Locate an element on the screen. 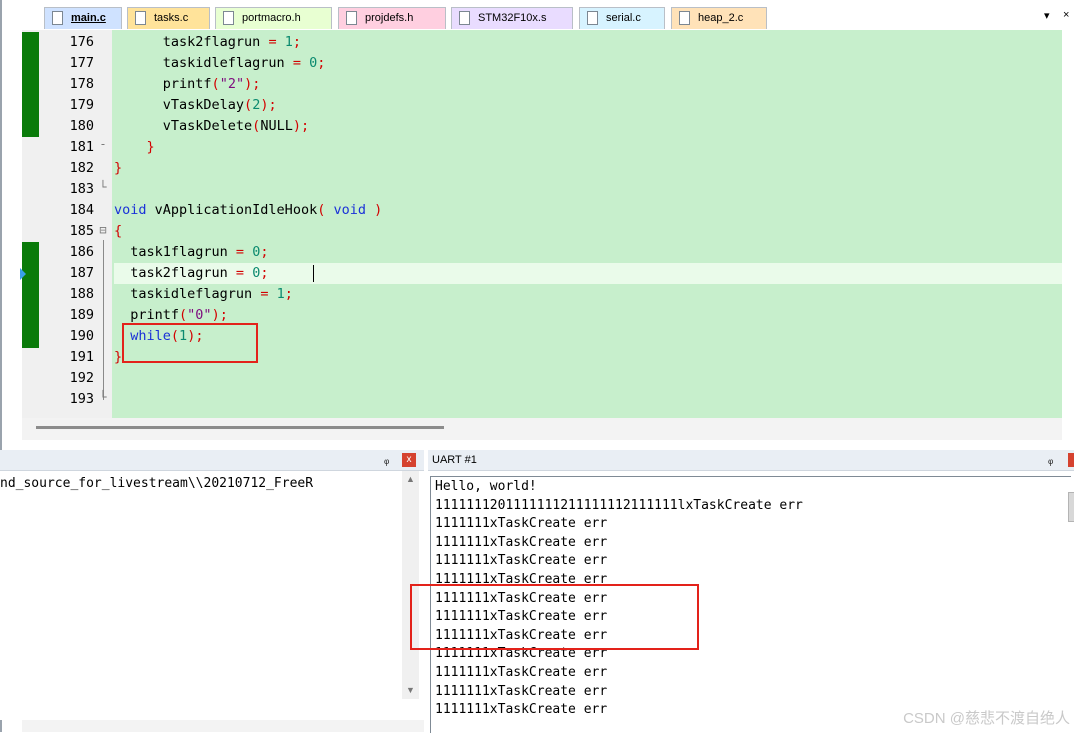 The width and height of the screenshot is (1074, 733). tab-tasks-c: tasks.c is located at coordinates (168, 18).